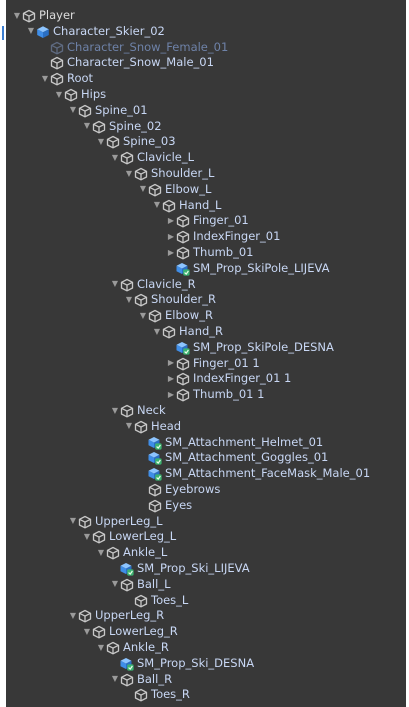  What do you see at coordinates (206, 141) in the screenshot?
I see `hierarchy-item-spine-03: ▼ Spine_03` at bounding box center [206, 141].